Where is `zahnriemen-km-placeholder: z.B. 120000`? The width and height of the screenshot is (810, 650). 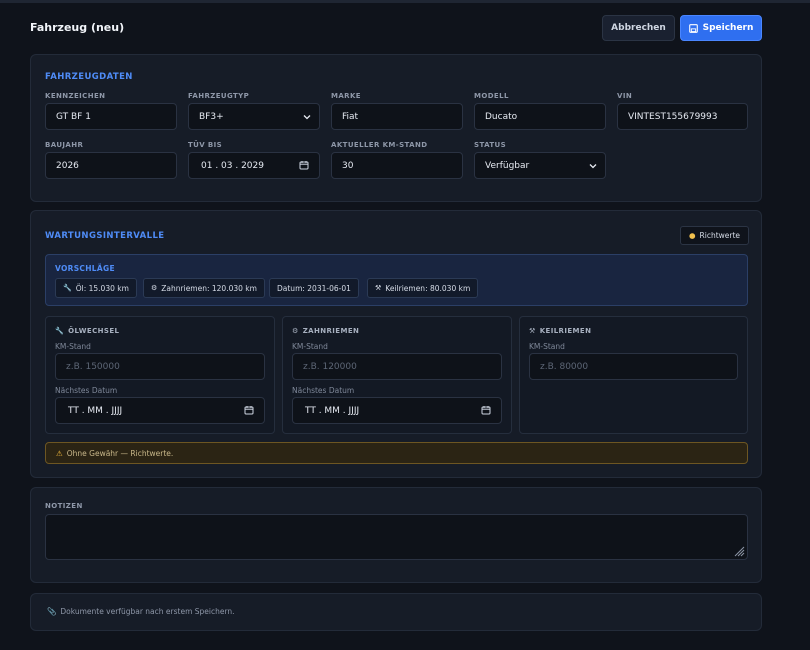
zahnriemen-km-placeholder: z.B. 120000 is located at coordinates (330, 366).